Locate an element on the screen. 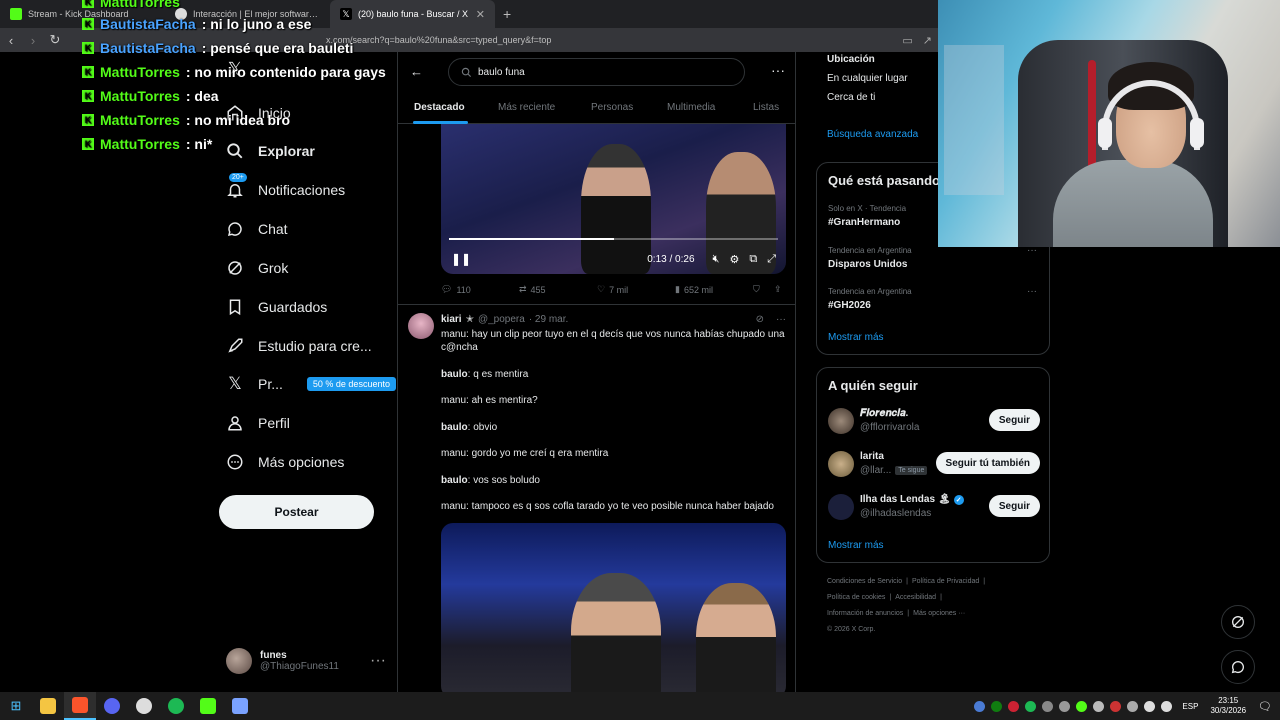 The image size is (1280, 720). grok-fab is located at coordinates (1238, 622).